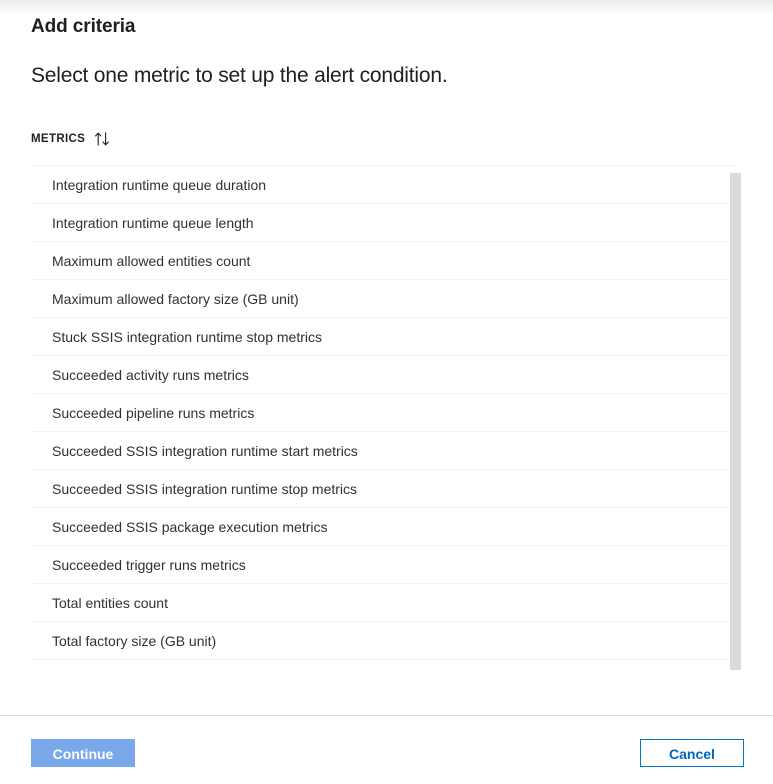 The height and width of the screenshot is (784, 773). I want to click on blade-footer: Continue Cancel, so click(386, 749).